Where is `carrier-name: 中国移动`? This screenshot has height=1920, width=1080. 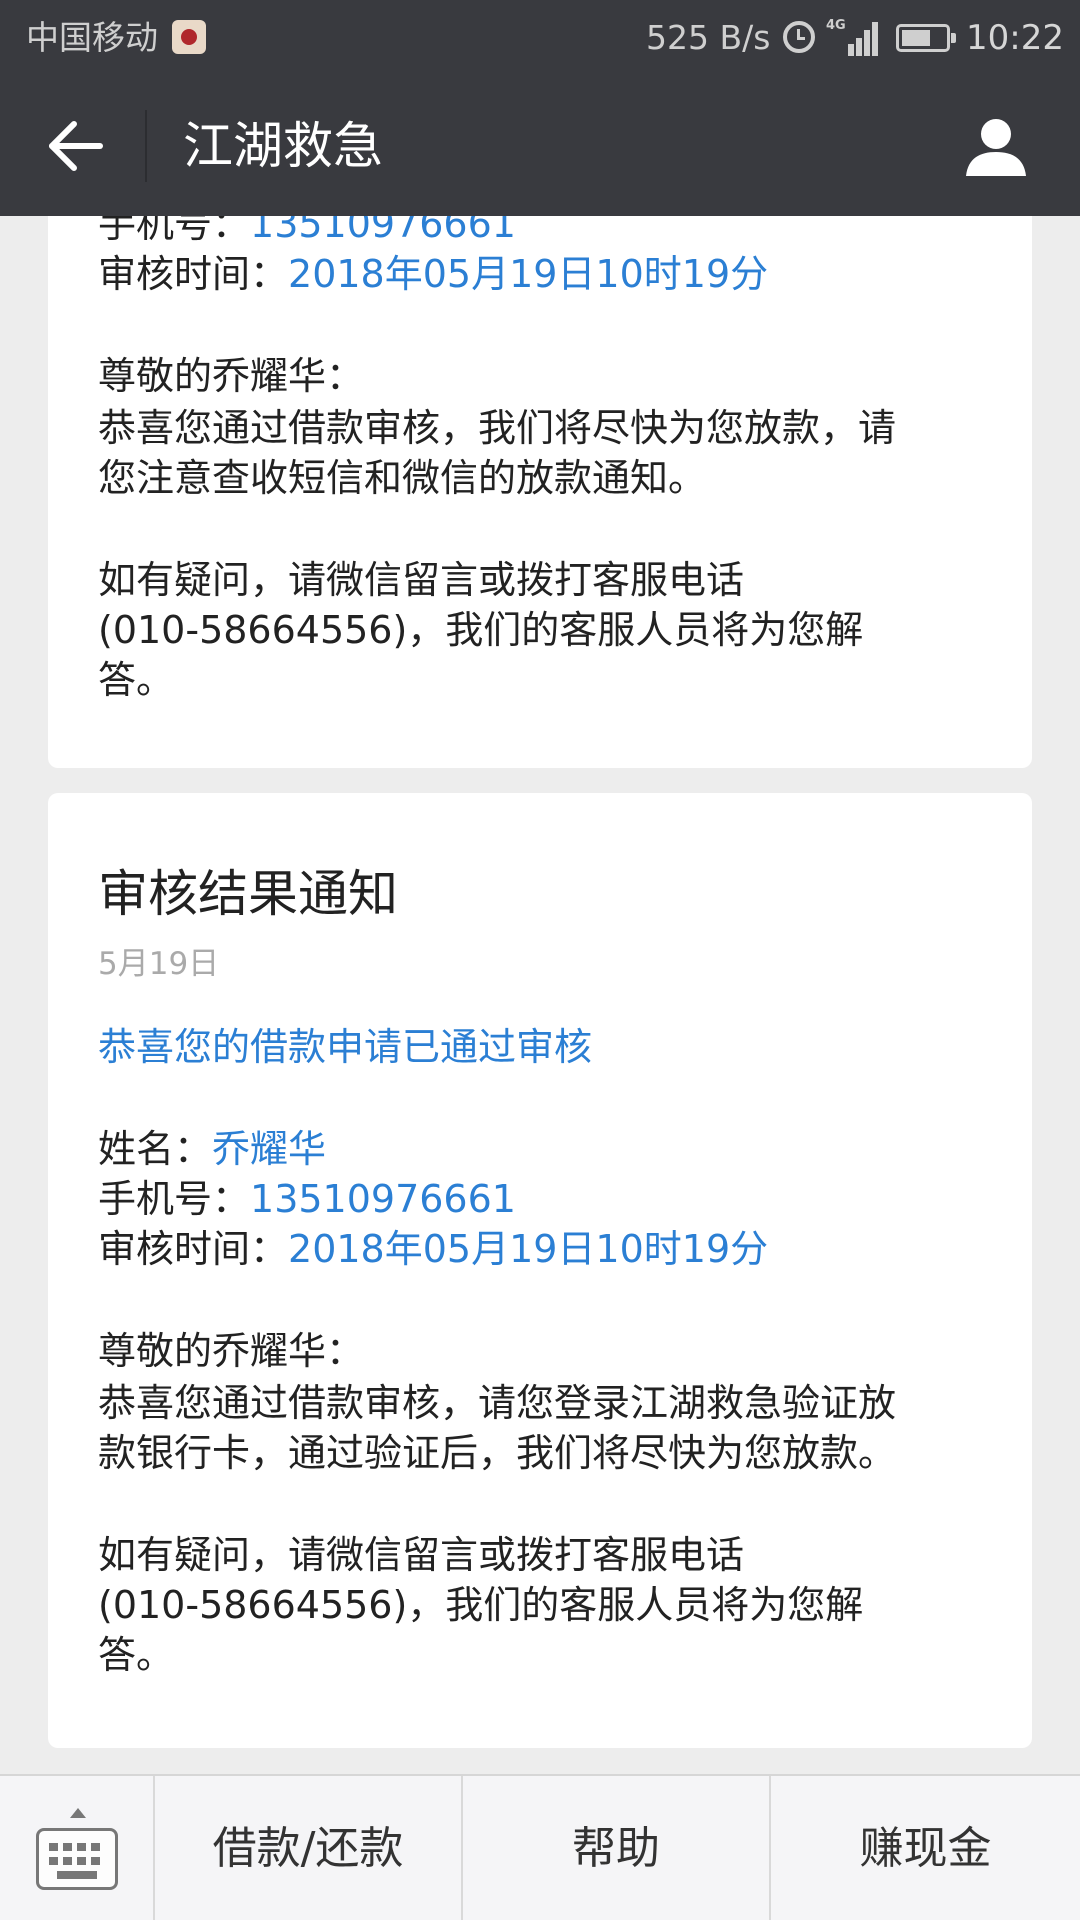
carrier-name: 中国移动 is located at coordinates (92, 37).